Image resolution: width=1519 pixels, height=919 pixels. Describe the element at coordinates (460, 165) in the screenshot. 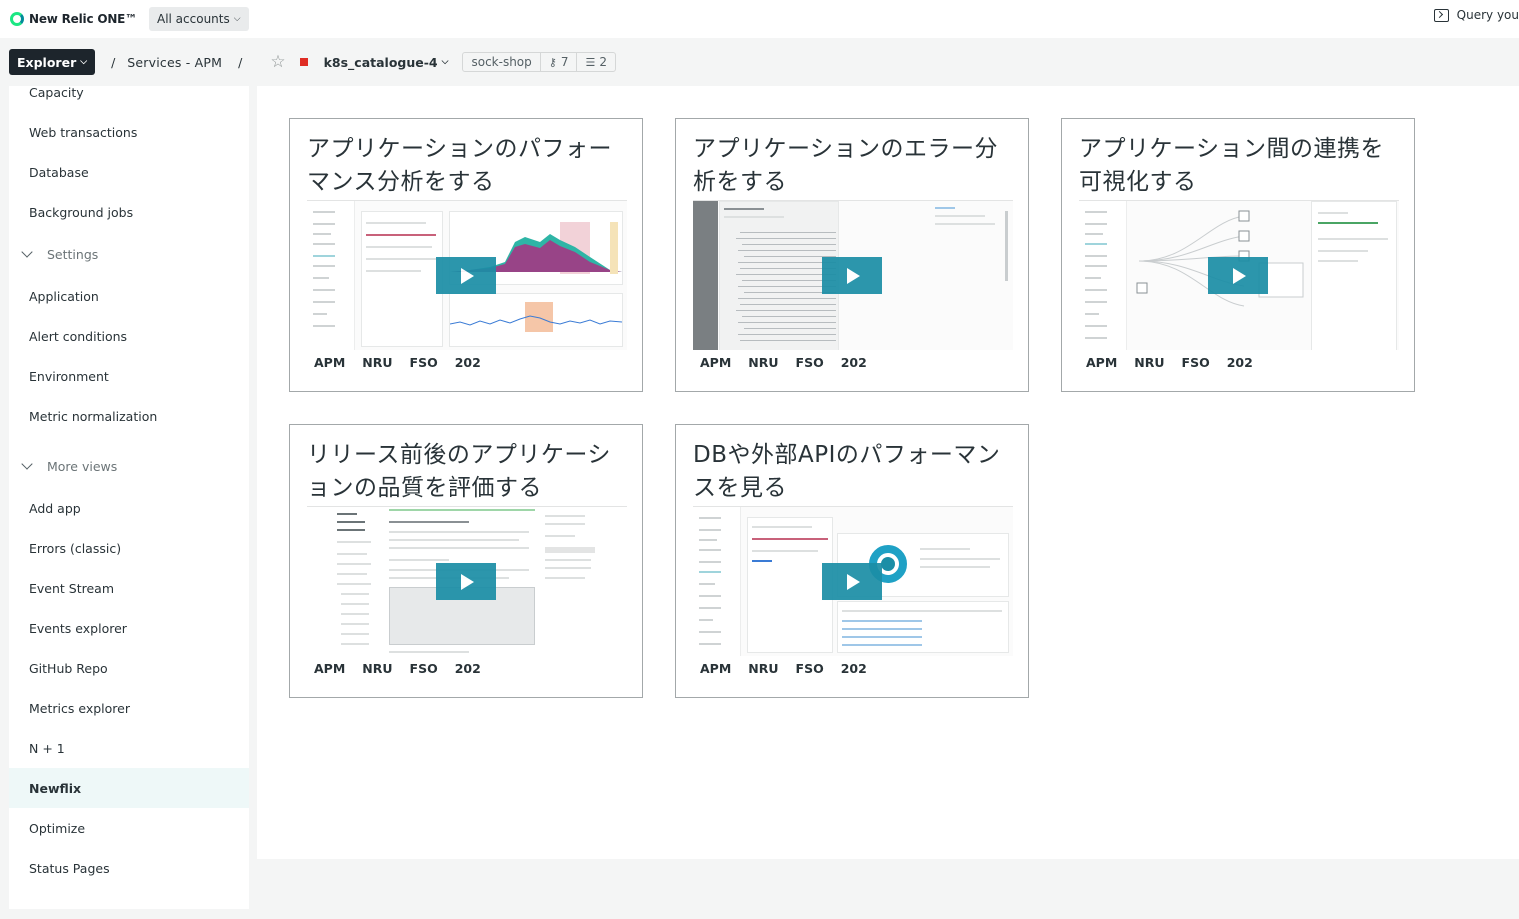

I see `video-card-title: アプリケーションのパフォーマンス分析をする` at that location.